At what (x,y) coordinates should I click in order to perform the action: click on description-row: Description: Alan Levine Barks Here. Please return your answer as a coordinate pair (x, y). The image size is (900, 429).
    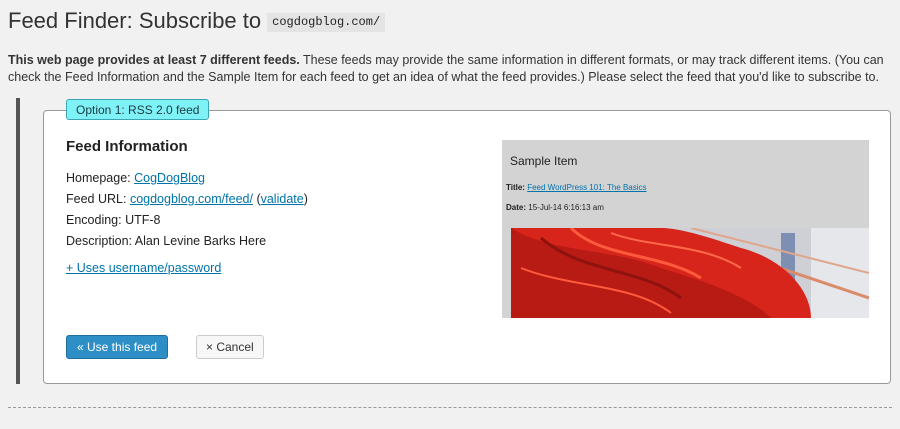
    Looking at the image, I should click on (166, 241).